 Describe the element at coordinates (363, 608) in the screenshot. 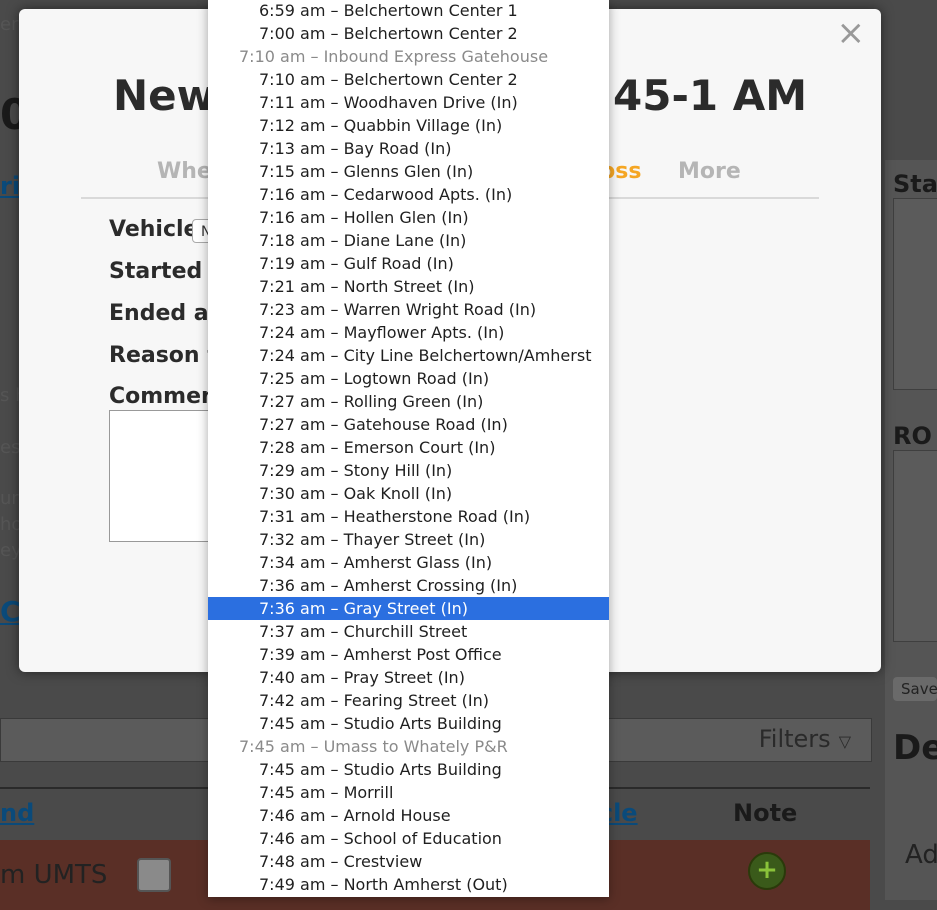

I see `dropdown-option-label: 7:36 am – Gray Street (In)` at that location.